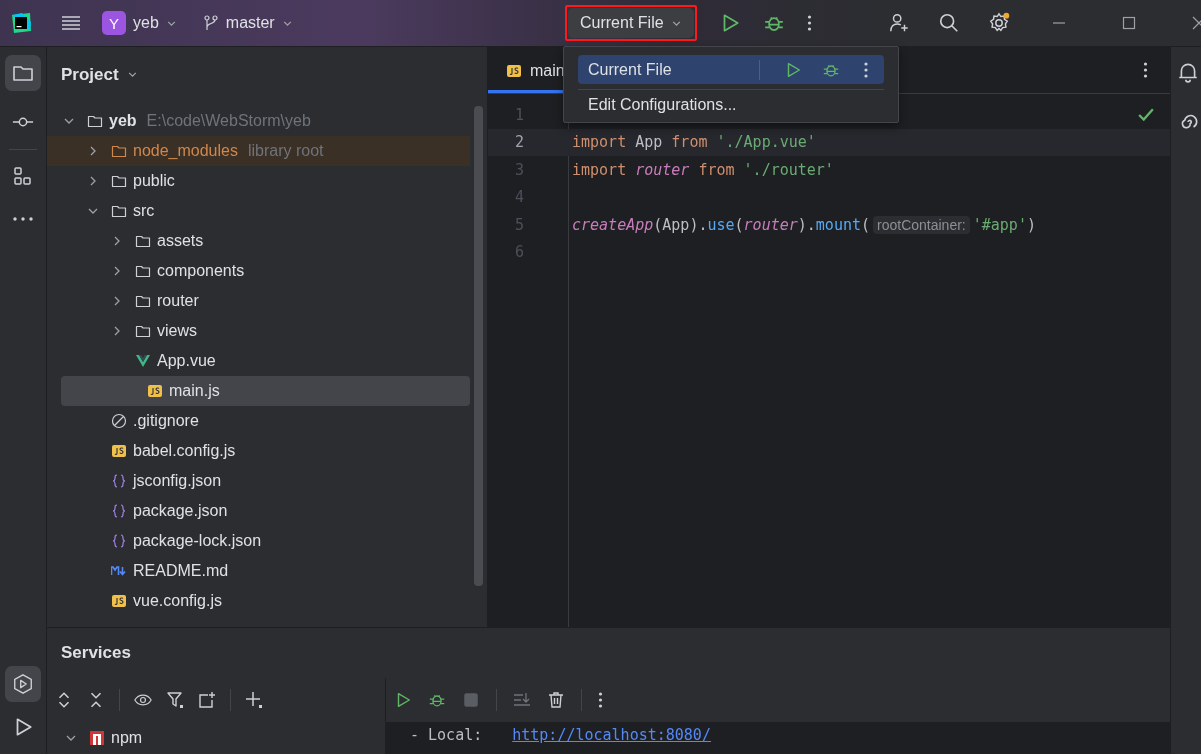 This screenshot has height=754, width=1201. What do you see at coordinates (518, 142) in the screenshot?
I see `line-number: 2` at bounding box center [518, 142].